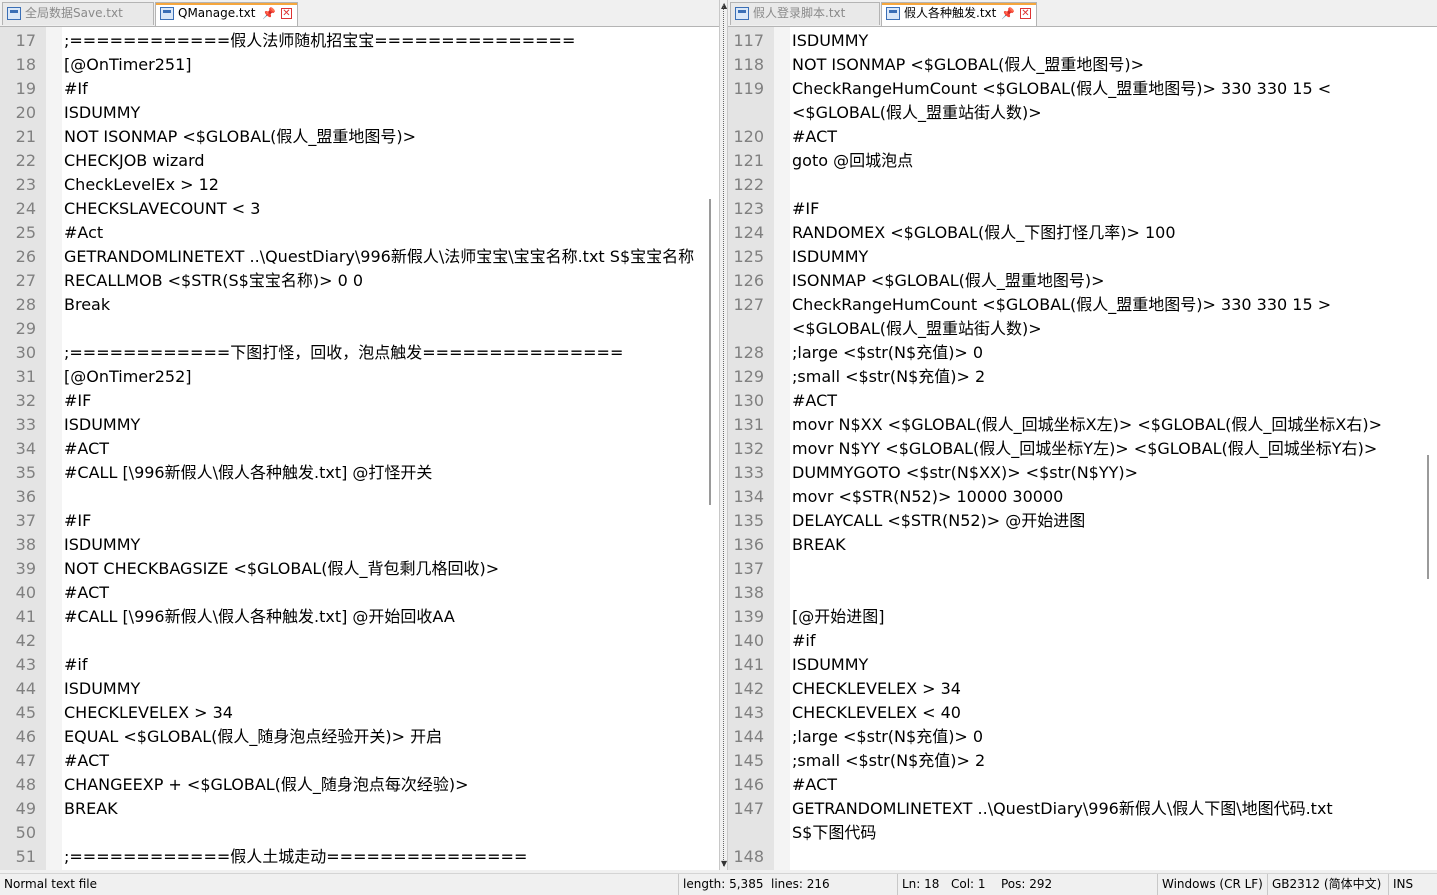 This screenshot has height=895, width=1437. I want to click on left-vertical-scrollbar, so click(710, 448).